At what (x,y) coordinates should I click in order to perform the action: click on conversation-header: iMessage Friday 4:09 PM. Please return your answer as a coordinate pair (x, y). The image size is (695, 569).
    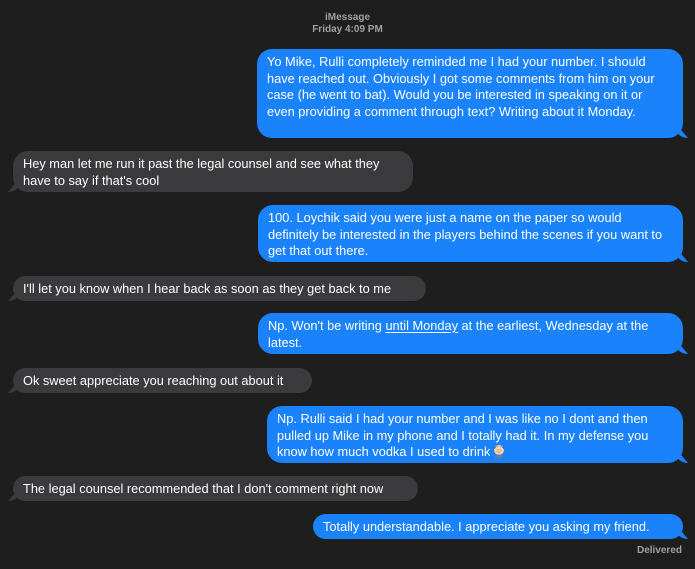
    Looking at the image, I should click on (347, 24).